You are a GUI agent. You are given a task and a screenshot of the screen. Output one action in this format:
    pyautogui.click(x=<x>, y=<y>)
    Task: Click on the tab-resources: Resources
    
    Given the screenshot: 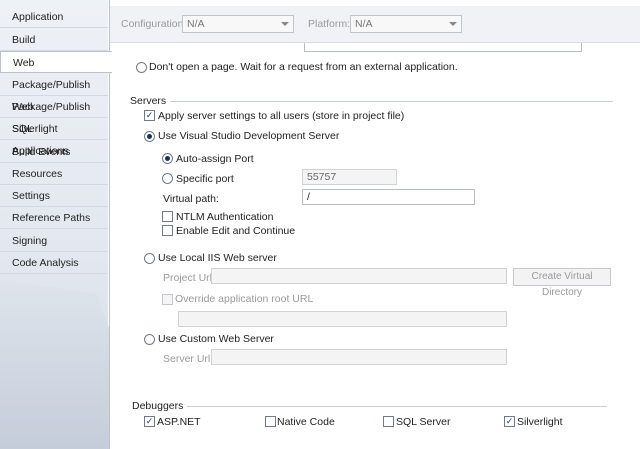 What is the action you would take?
    pyautogui.click(x=54, y=174)
    